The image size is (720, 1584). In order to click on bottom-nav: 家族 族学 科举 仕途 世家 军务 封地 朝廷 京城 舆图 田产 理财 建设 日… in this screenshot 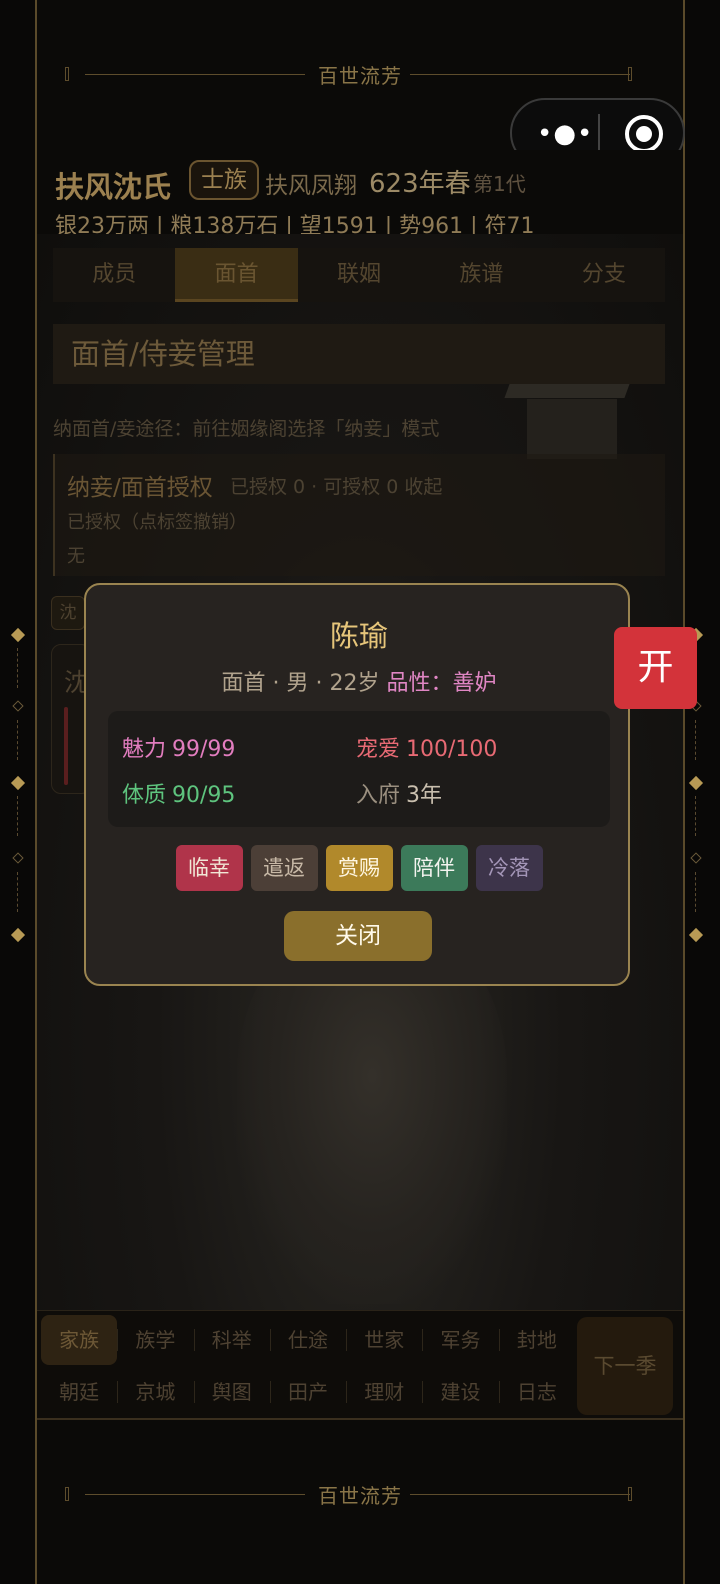, I will do `click(360, 1365)`.